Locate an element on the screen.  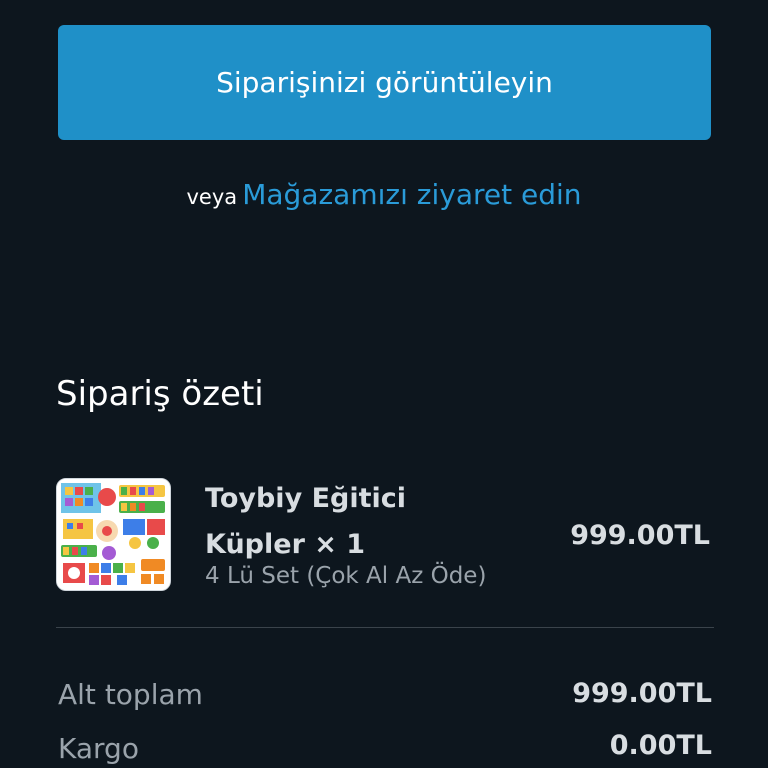
subtotal-value: 999.00TL is located at coordinates (642, 693).